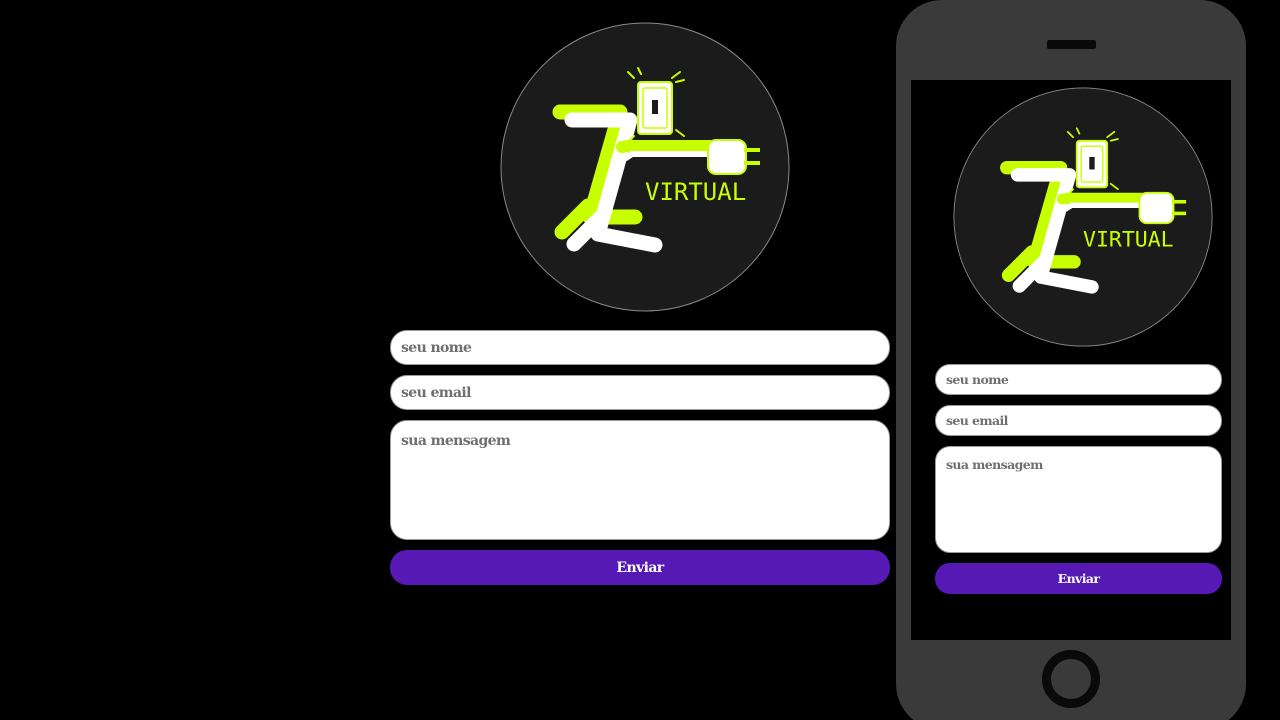 This screenshot has width=1280, height=720. Describe the element at coordinates (1083, 217) in the screenshot. I see `phone-brand-logo: VIRTUAL` at that location.